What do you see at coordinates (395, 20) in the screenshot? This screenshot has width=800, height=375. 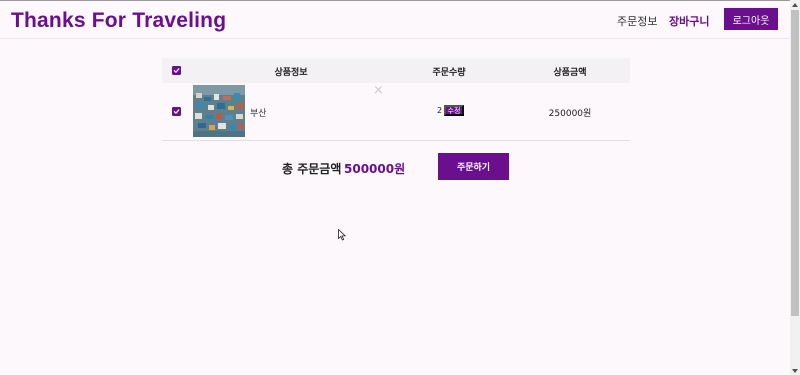 I see `site-header: Thanks For Traveling 주문정보 장바구니 로그아웃` at bounding box center [395, 20].